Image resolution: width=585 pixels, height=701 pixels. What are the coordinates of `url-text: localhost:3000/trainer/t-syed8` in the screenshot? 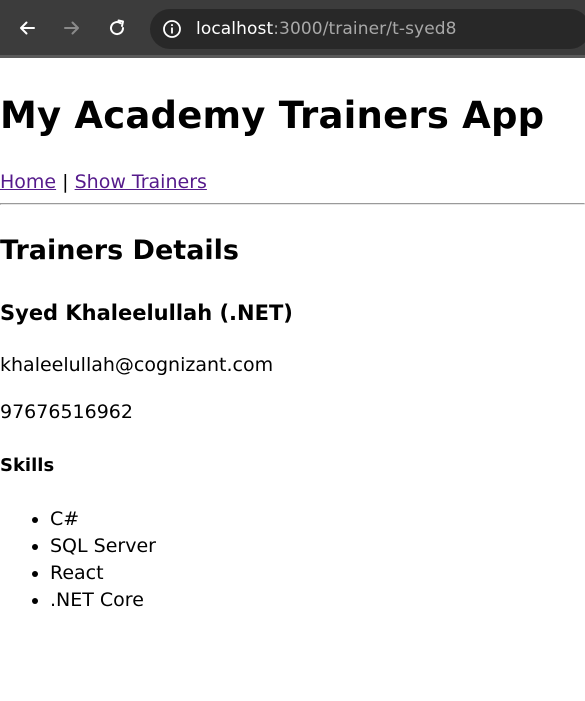 It's located at (326, 29).